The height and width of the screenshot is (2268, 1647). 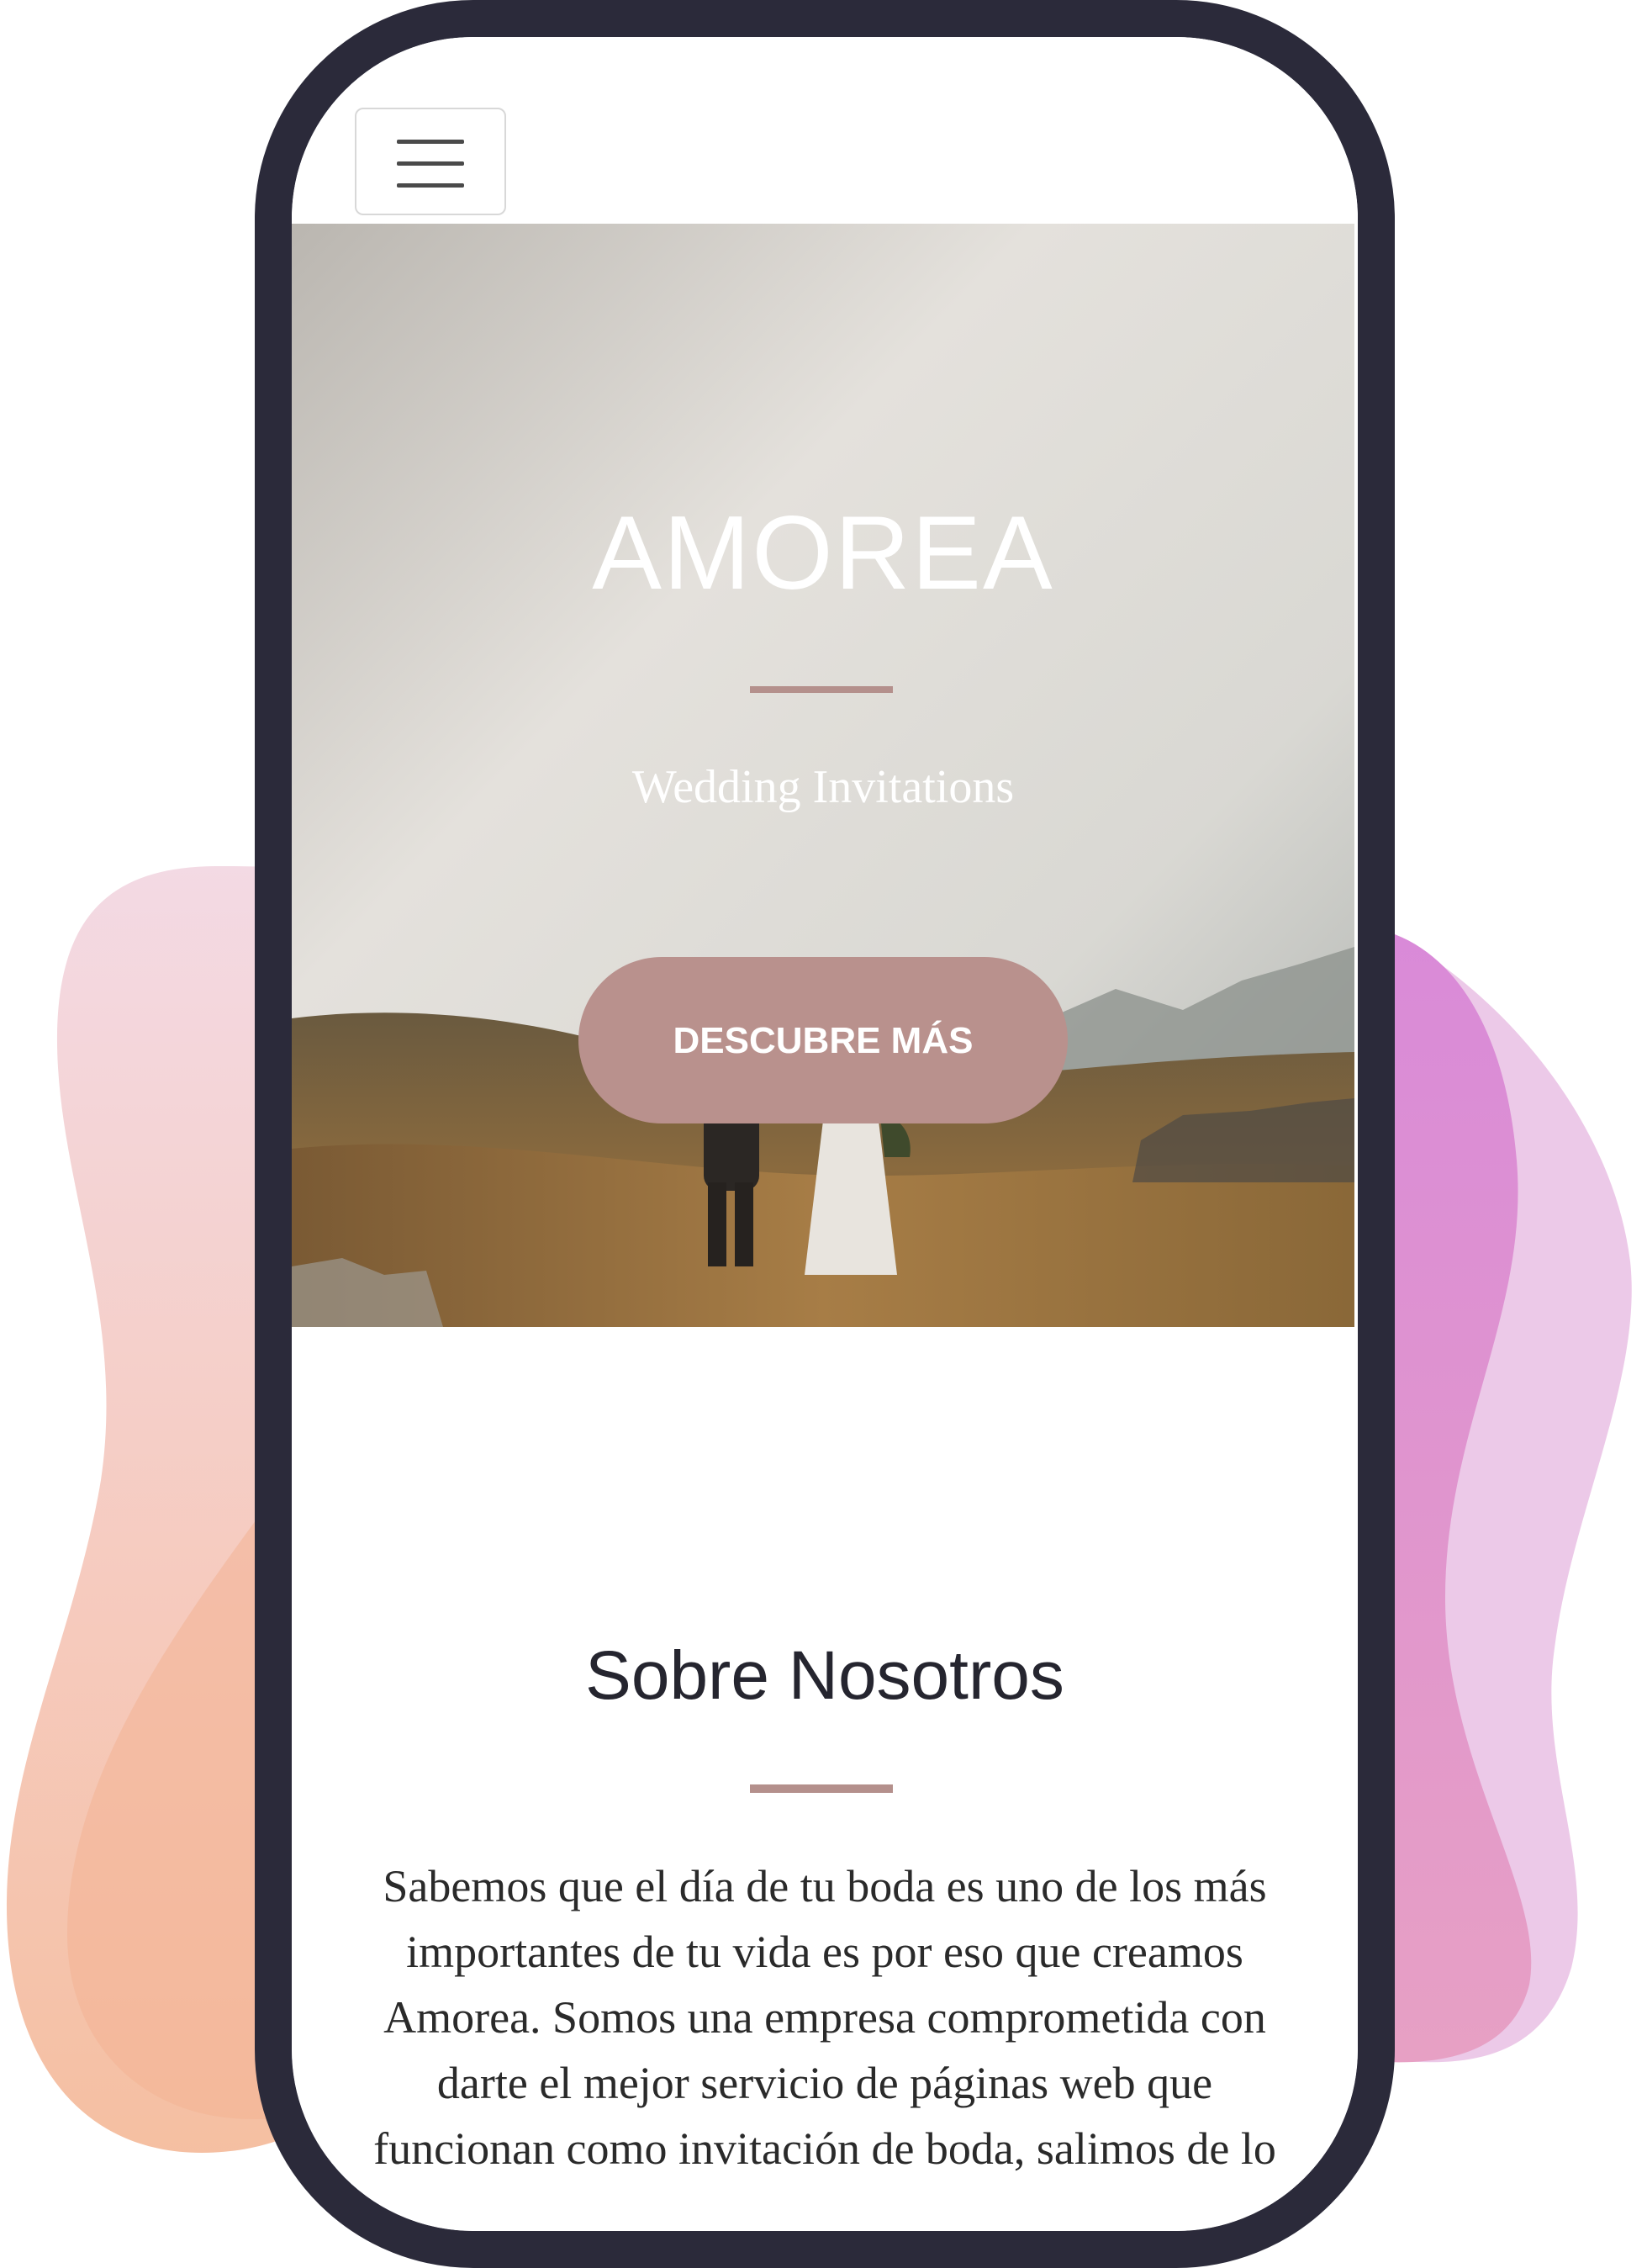 I want to click on hero-divider, so click(x=821, y=689).